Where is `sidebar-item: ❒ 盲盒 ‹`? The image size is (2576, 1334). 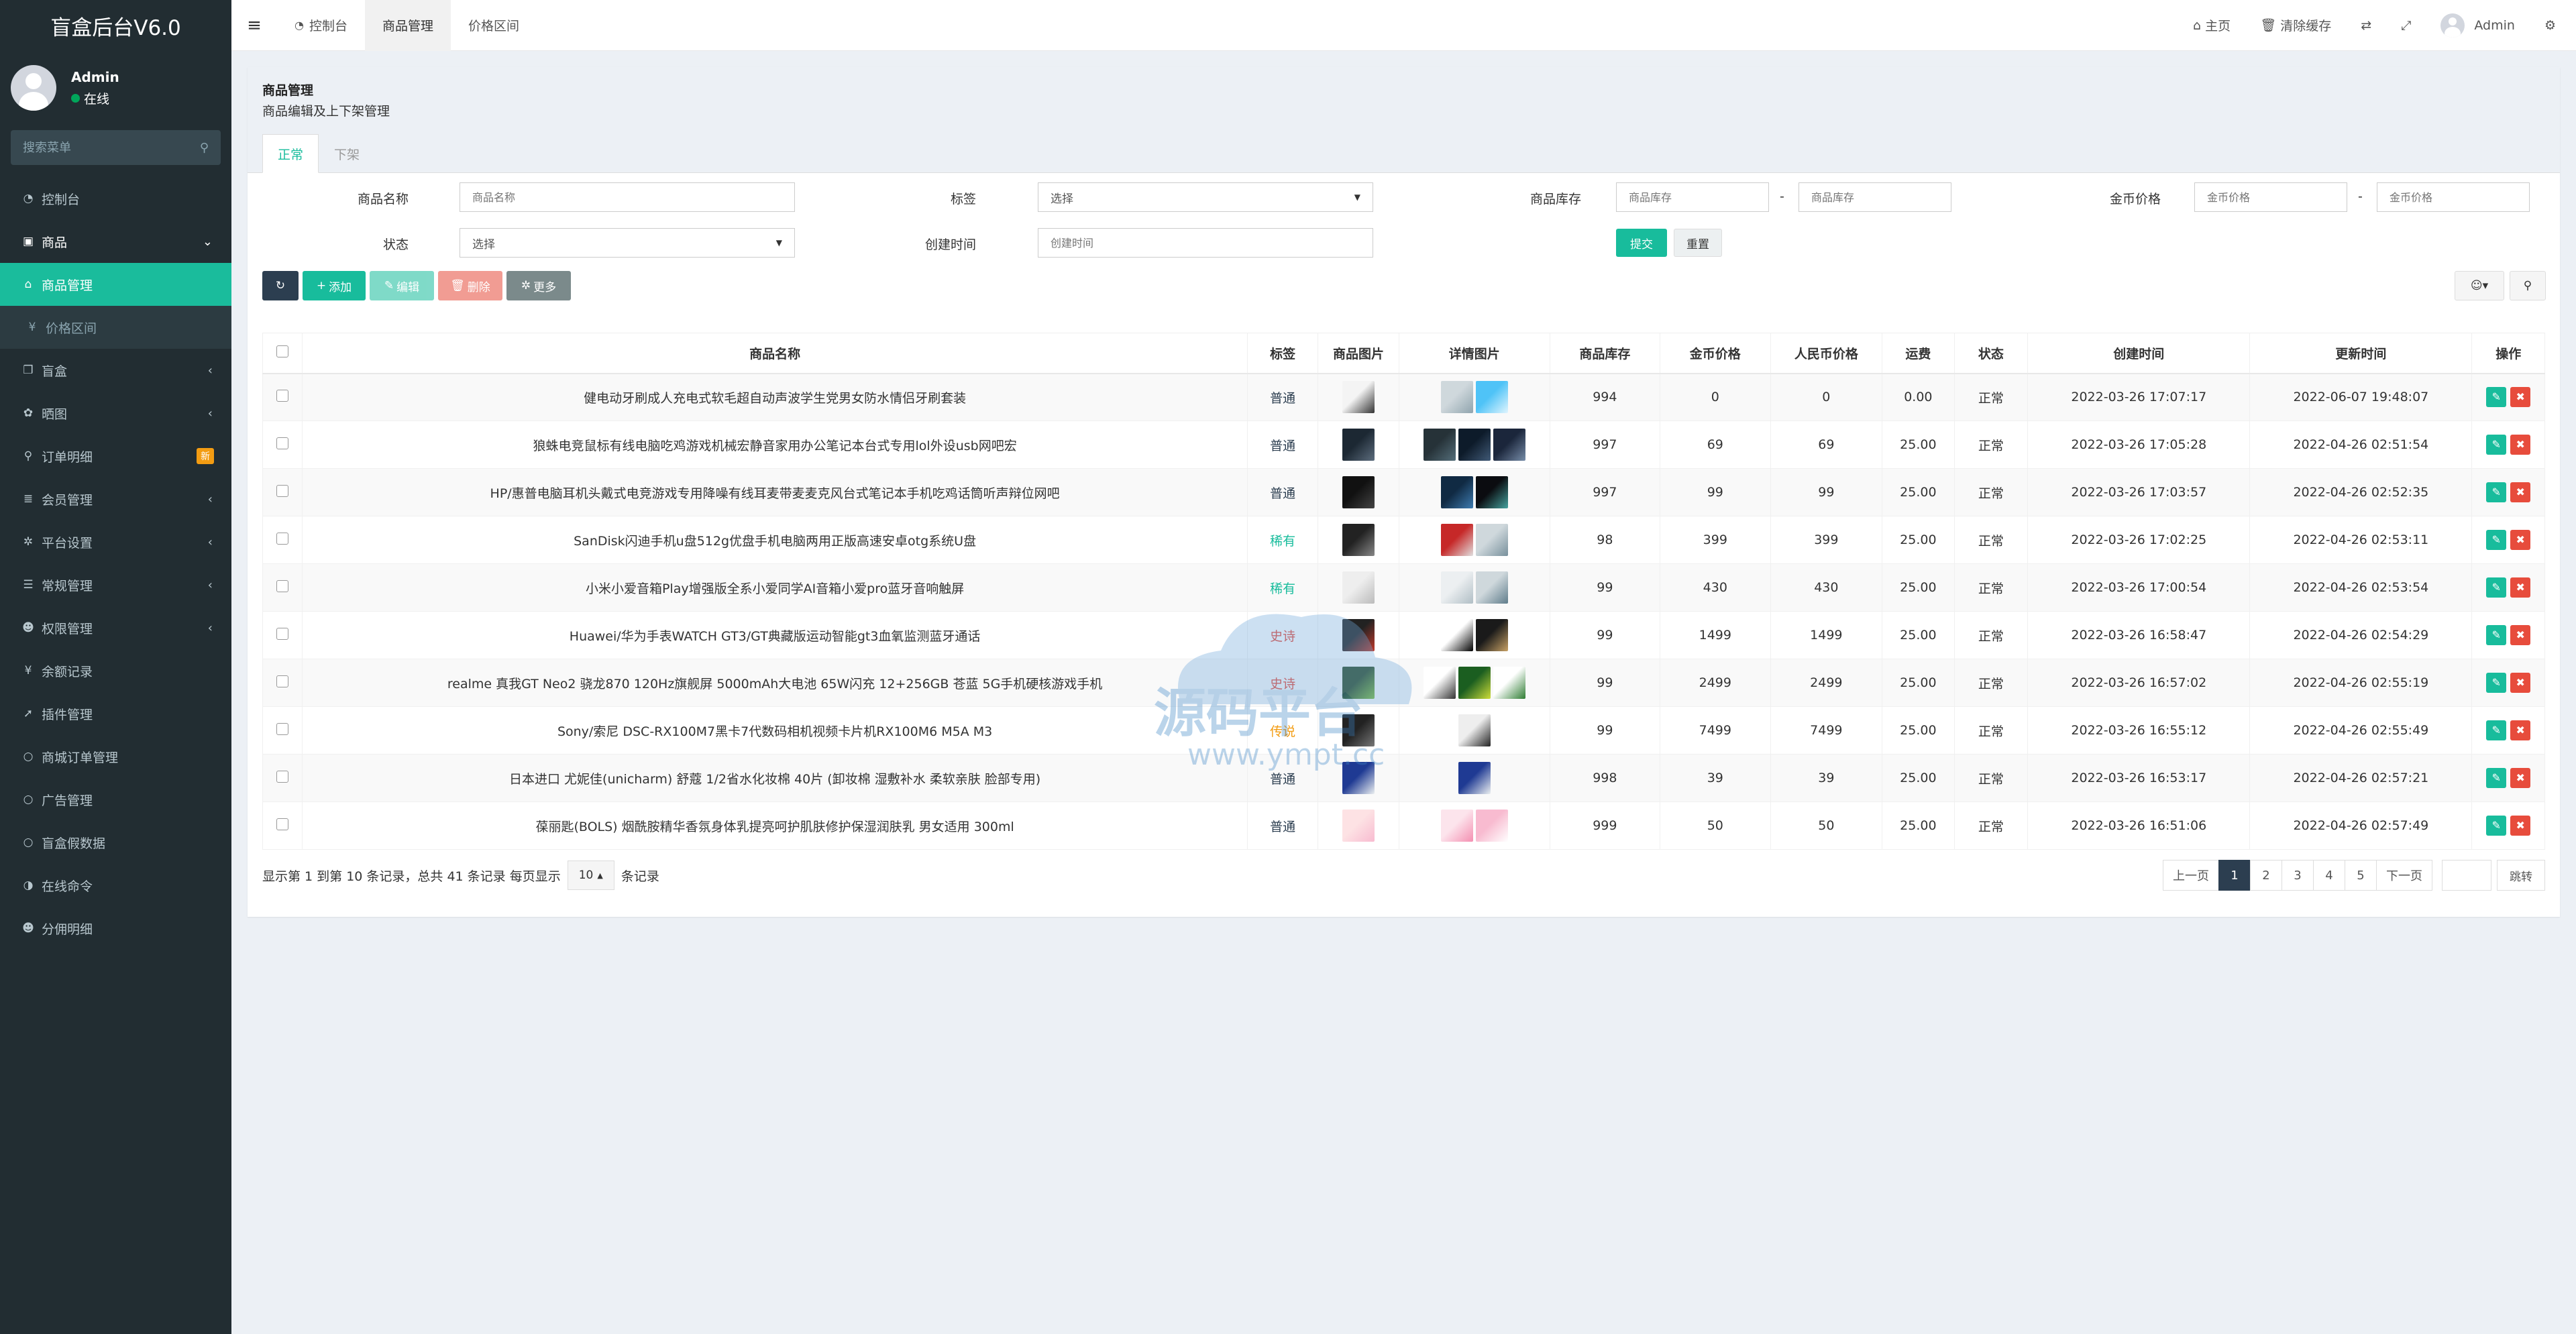
sidebar-item: ❒ 盲盒 ‹ is located at coordinates (115, 370).